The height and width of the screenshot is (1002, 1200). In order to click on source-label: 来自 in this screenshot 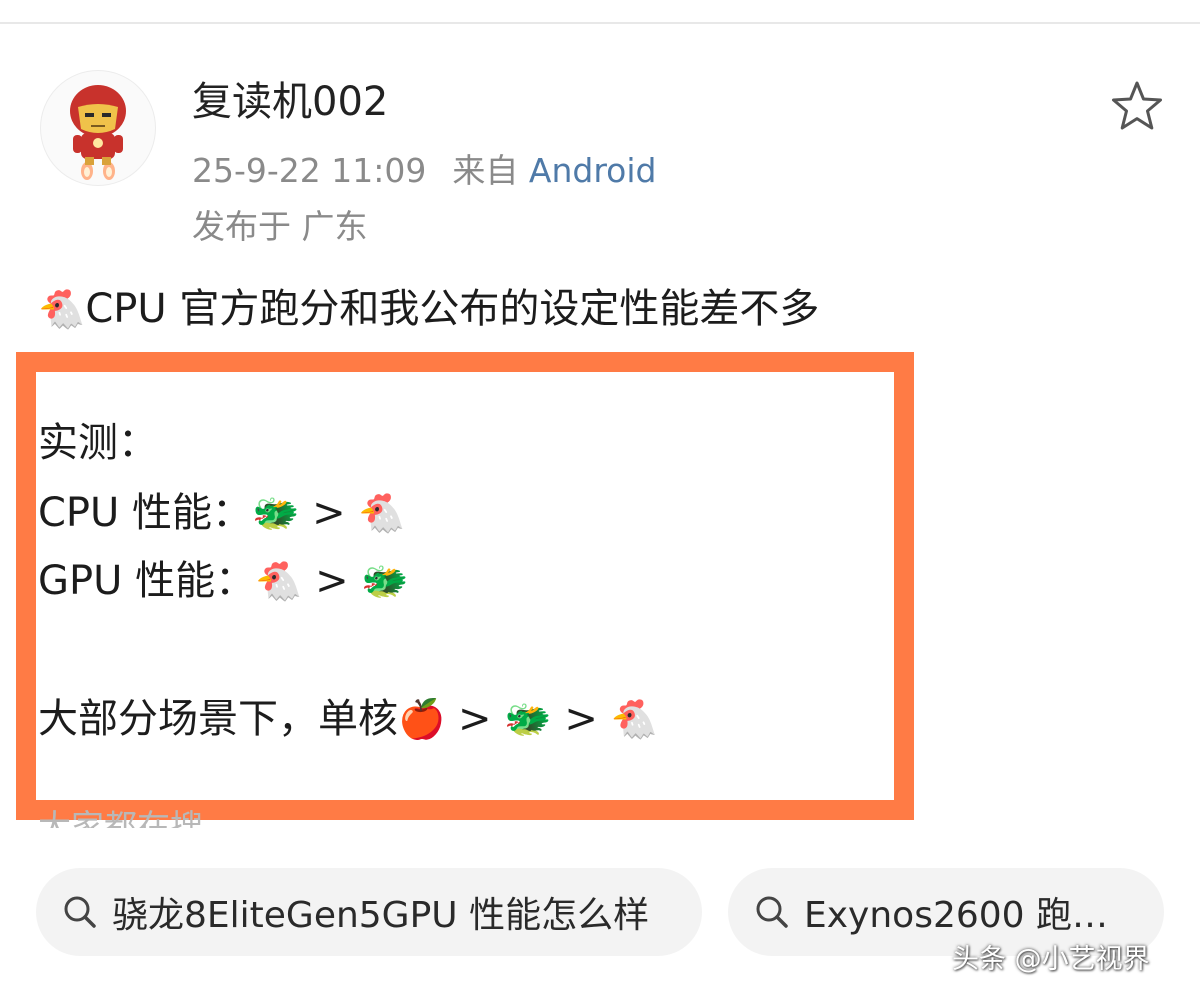, I will do `click(485, 170)`.